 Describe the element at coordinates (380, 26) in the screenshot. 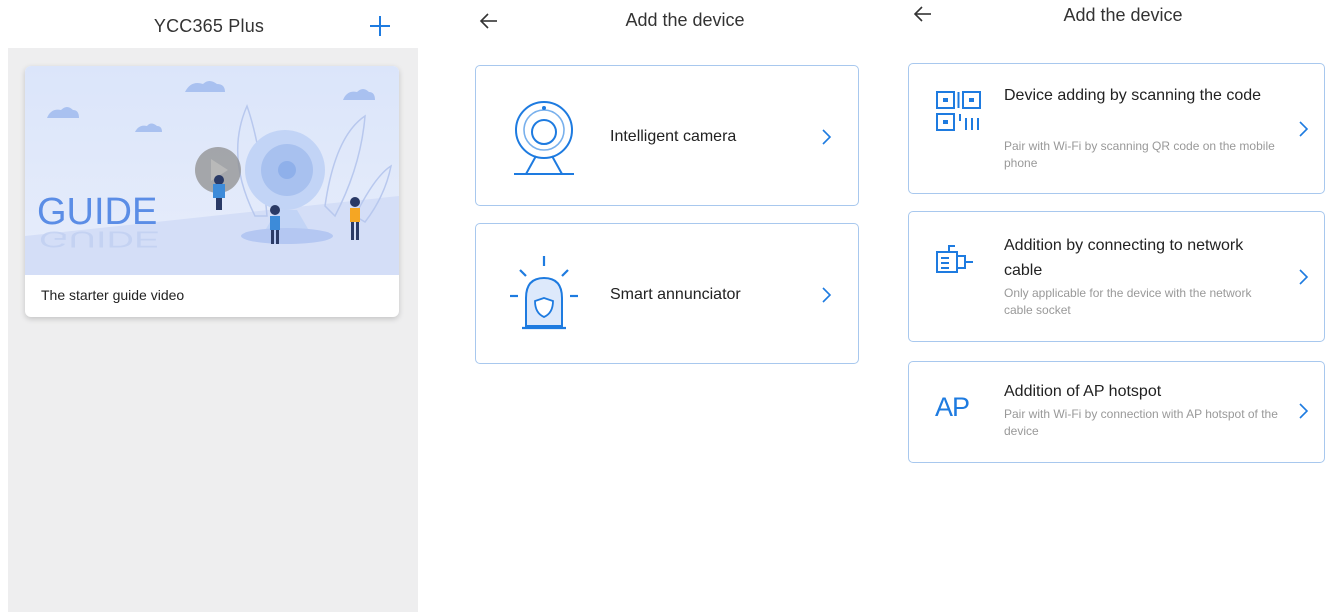

I see `add-plus-icon` at that location.